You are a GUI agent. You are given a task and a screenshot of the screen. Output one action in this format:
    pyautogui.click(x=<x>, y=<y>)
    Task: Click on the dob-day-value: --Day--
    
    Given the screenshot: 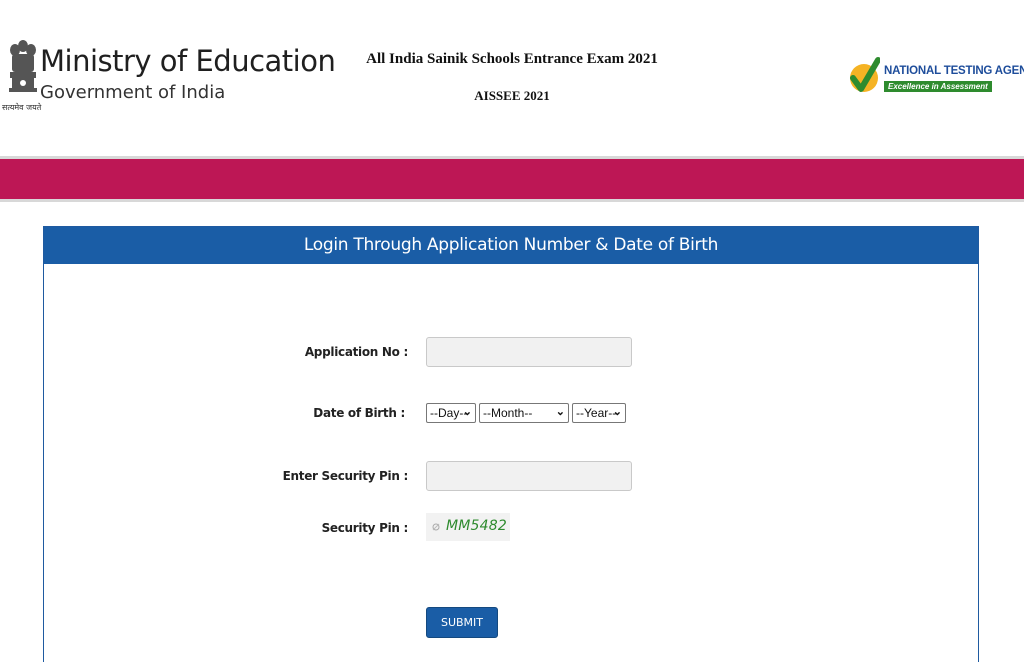 What is the action you would take?
    pyautogui.click(x=449, y=413)
    